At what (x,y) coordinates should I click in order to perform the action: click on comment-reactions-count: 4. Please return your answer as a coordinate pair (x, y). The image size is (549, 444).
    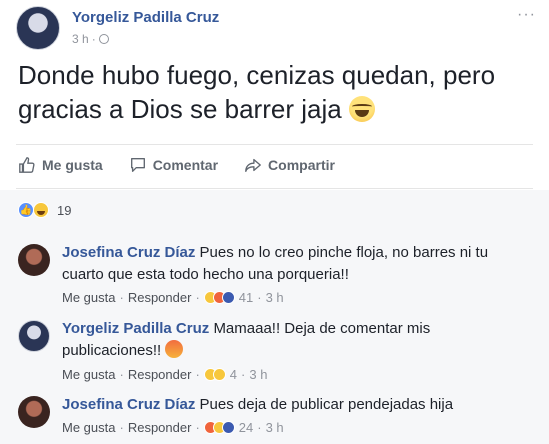
    Looking at the image, I should click on (233, 374).